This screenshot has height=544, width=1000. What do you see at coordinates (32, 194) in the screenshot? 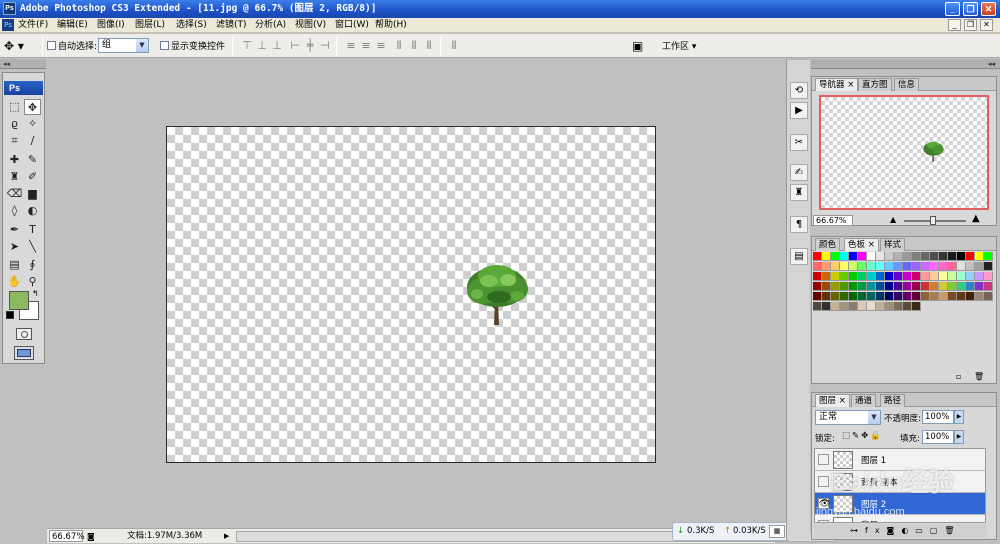
I see `gradient-tool: ▆` at bounding box center [32, 194].